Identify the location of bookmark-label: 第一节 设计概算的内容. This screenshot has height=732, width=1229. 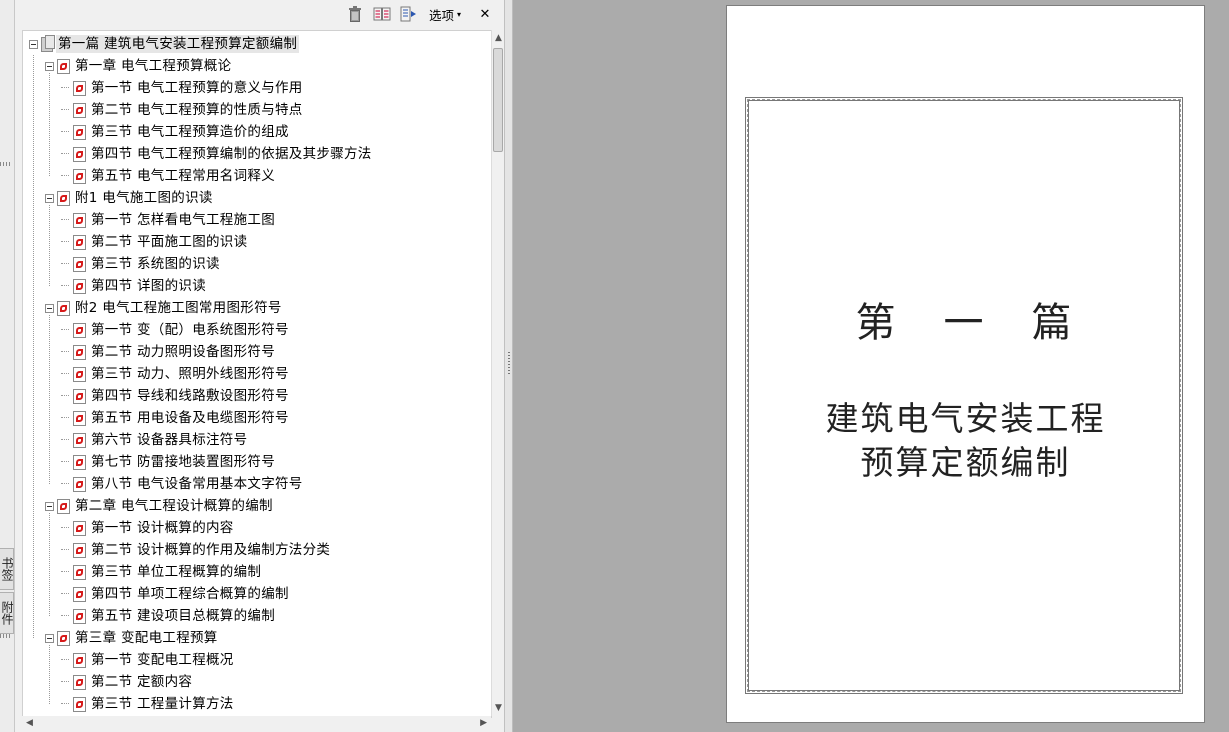
(162, 528).